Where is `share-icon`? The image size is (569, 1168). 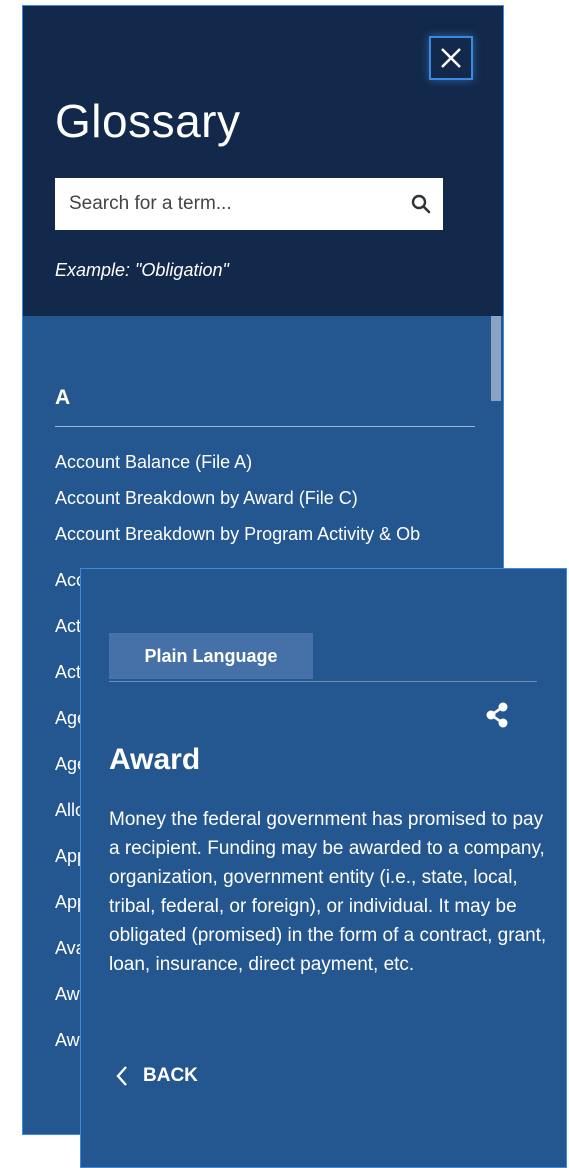
share-icon is located at coordinates (497, 715).